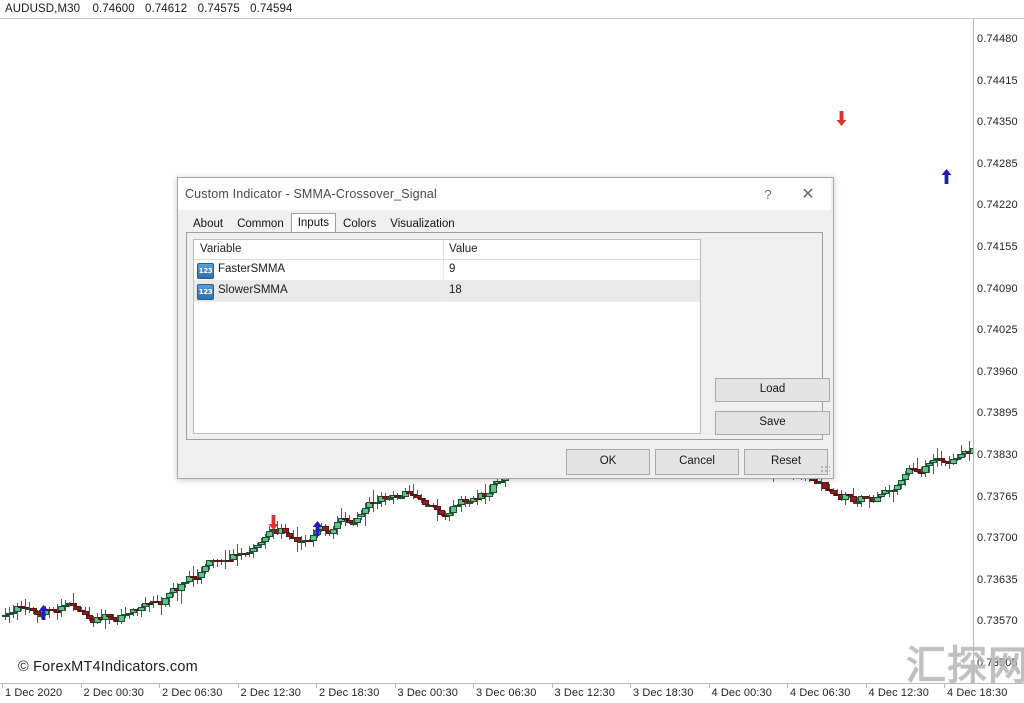 The width and height of the screenshot is (1024, 703). What do you see at coordinates (270, 693) in the screenshot?
I see `time-tick-label: 2 Dec 12:30` at bounding box center [270, 693].